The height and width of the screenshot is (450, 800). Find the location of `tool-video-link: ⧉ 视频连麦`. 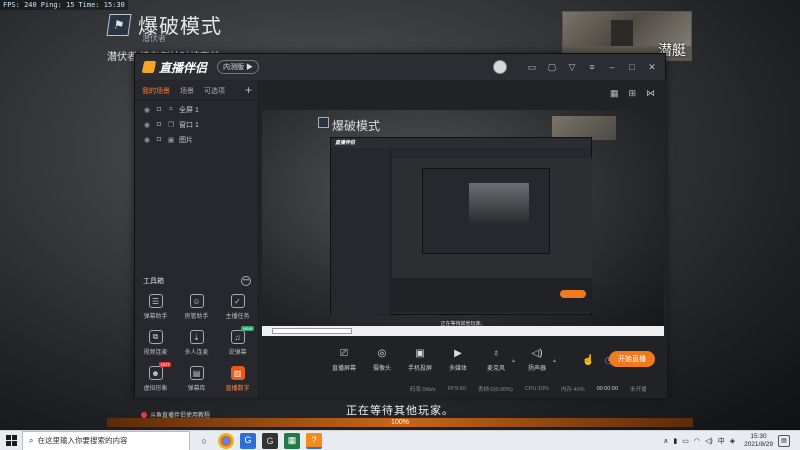

tool-video-link: ⧉ 视频连麦 is located at coordinates (155, 343).